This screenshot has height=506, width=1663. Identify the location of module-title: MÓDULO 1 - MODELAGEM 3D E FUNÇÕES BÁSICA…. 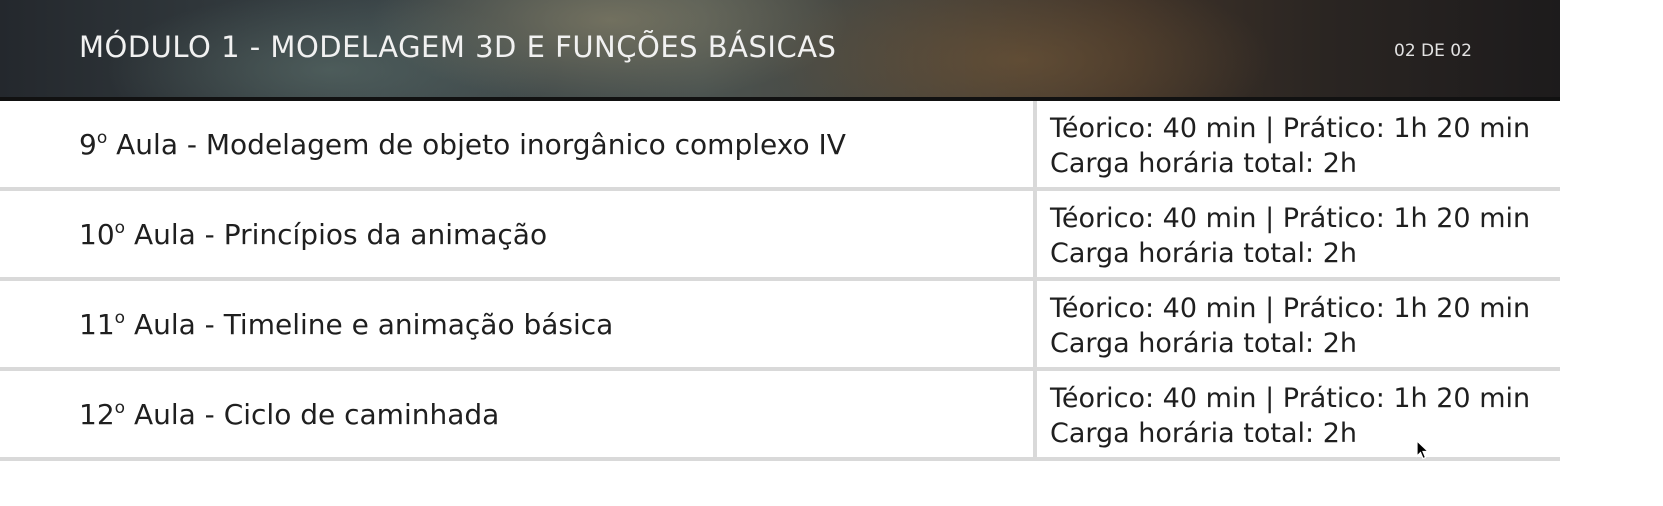
(458, 47).